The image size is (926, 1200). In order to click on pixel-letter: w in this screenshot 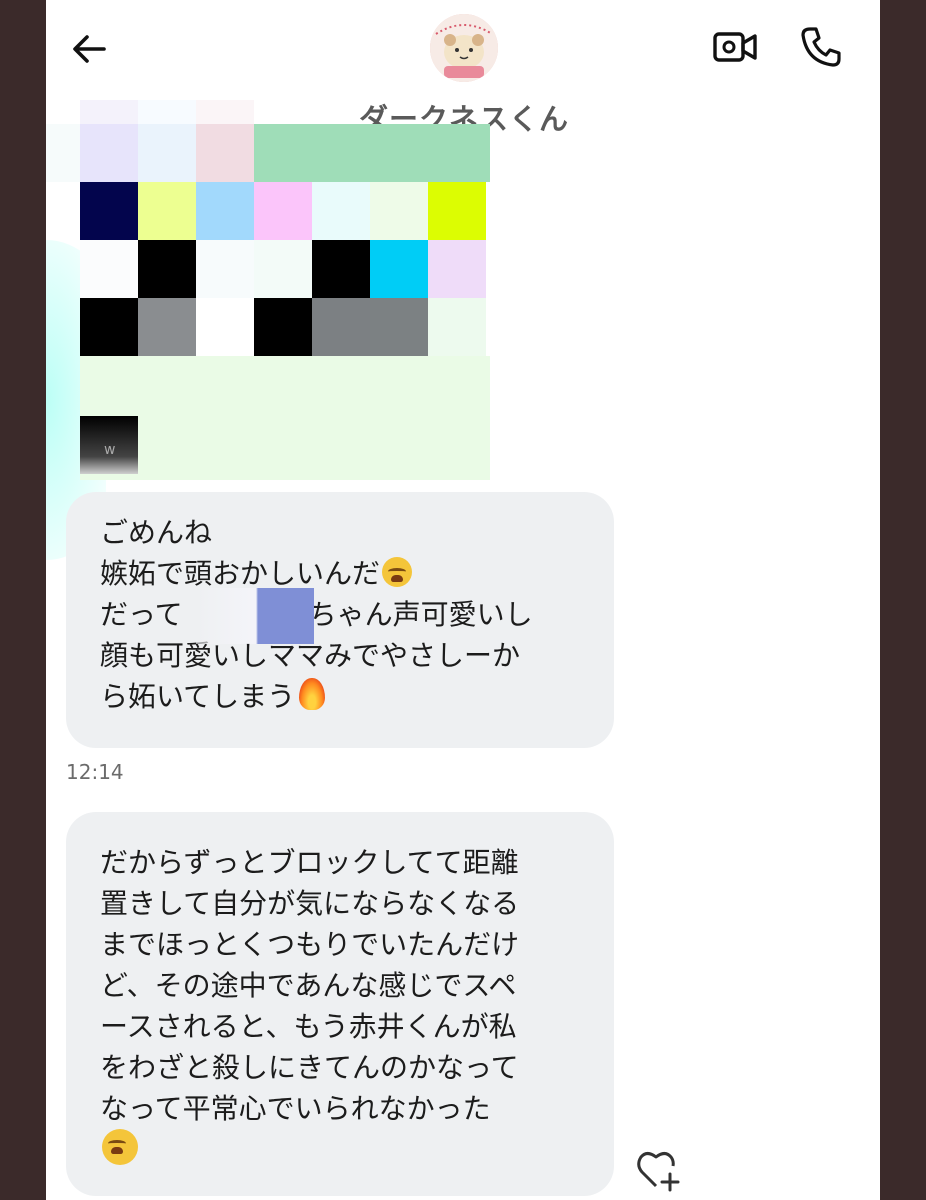, I will do `click(110, 450)`.